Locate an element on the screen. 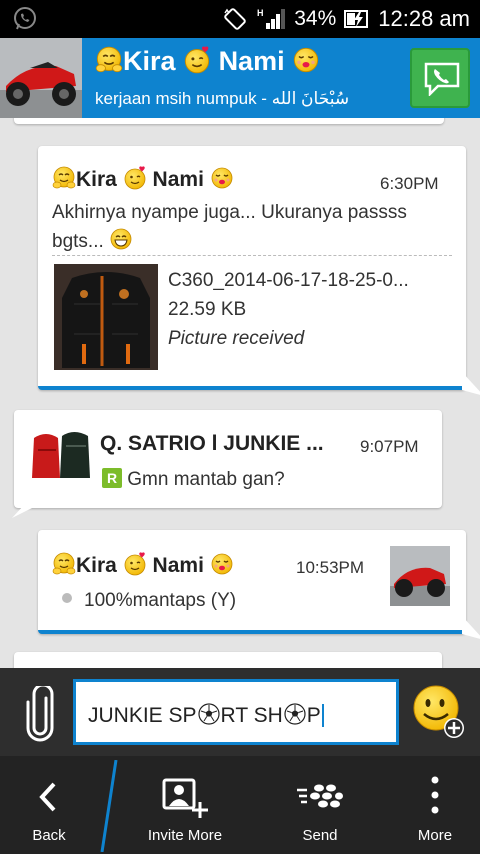 The height and width of the screenshot is (854, 480). bottom-action-bar: Back Invite More Send More is located at coordinates (240, 805).